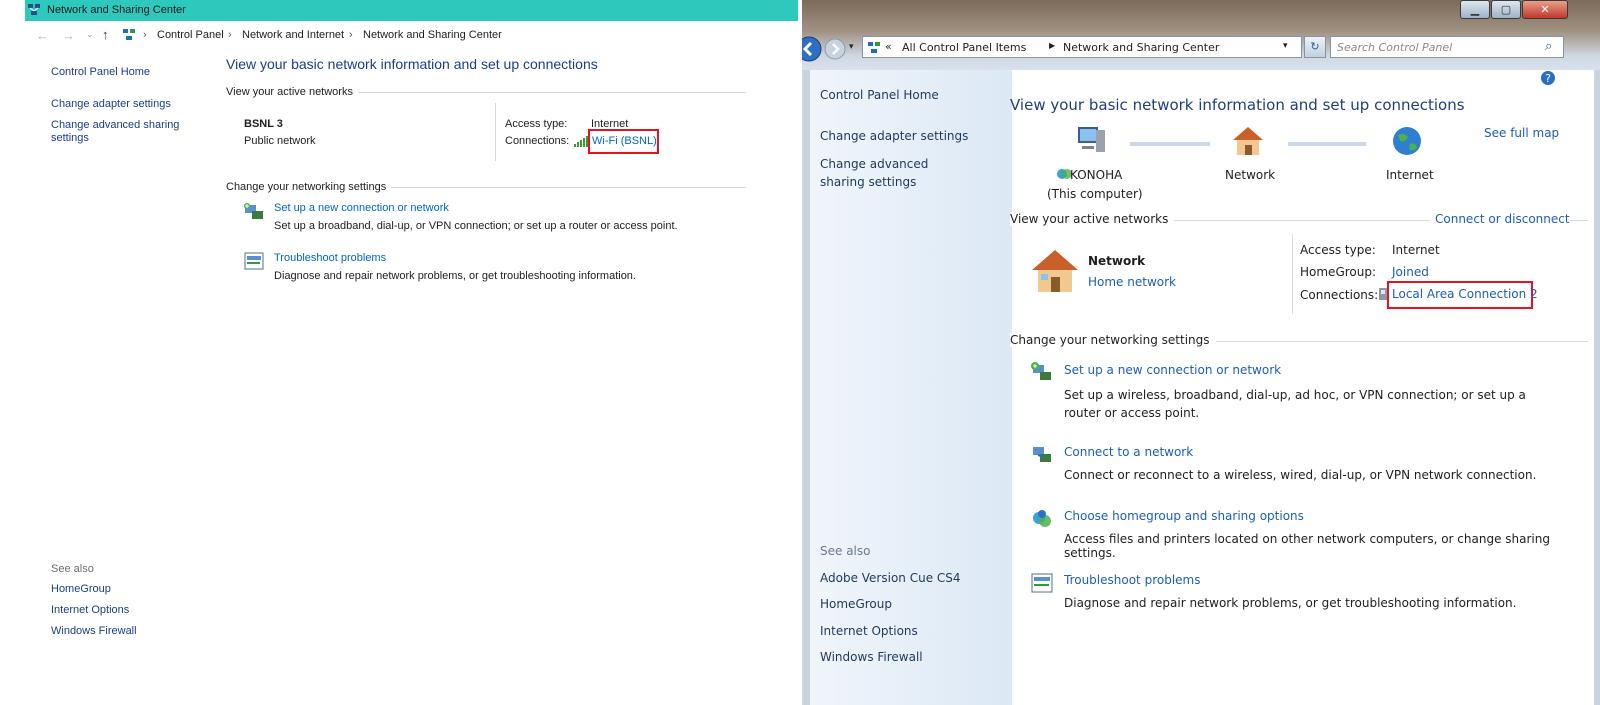 The width and height of the screenshot is (1600, 705). What do you see at coordinates (263, 124) in the screenshot?
I see `network-name: BSNL 3` at bounding box center [263, 124].